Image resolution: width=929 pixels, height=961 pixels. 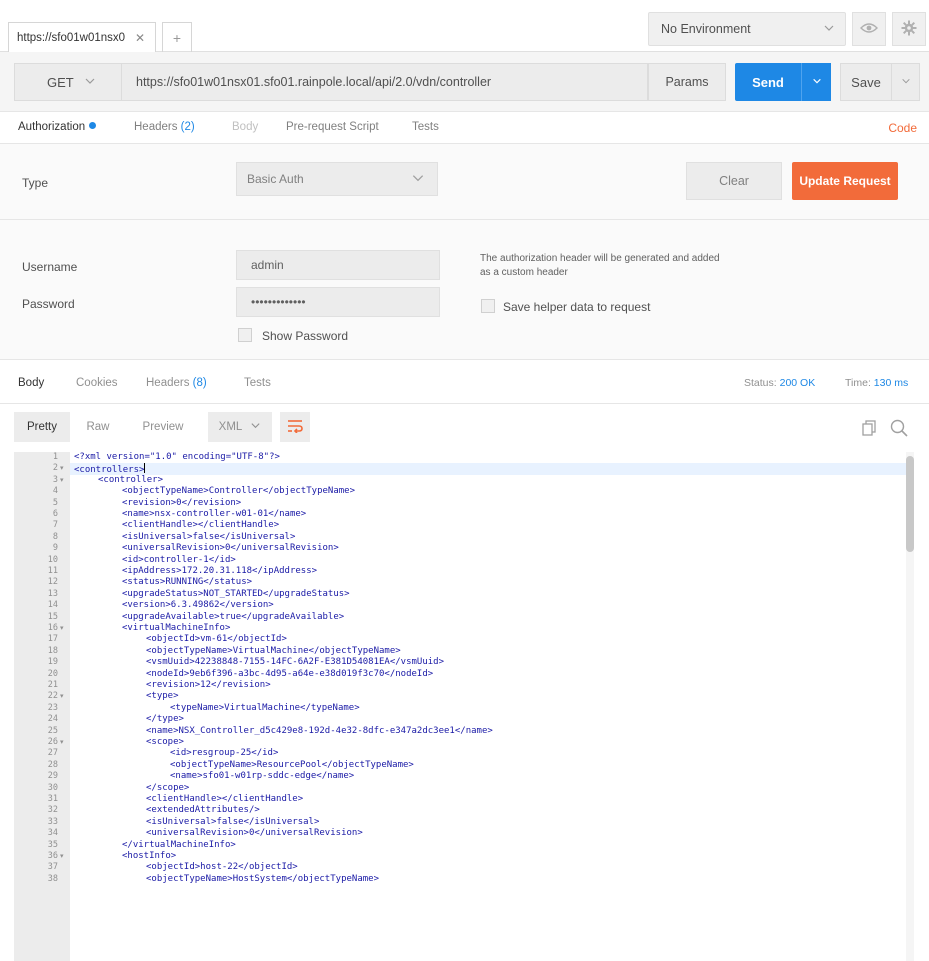 What do you see at coordinates (97, 383) in the screenshot?
I see `tab-response-cookies: Cookies` at bounding box center [97, 383].